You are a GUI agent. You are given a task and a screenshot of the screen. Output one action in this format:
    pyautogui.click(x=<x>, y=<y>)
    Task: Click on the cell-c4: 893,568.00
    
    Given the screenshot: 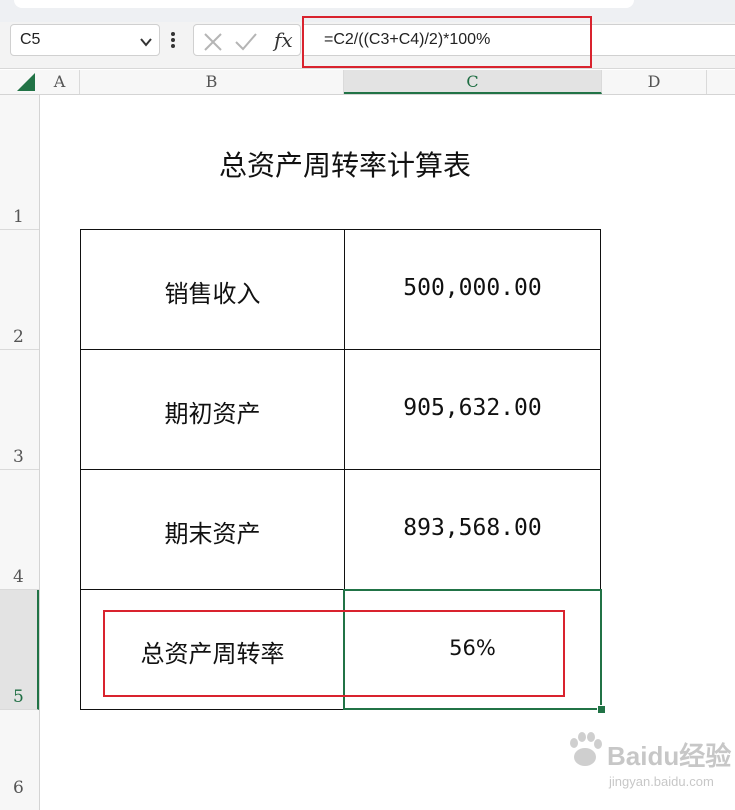 What is the action you would take?
    pyautogui.click(x=472, y=528)
    